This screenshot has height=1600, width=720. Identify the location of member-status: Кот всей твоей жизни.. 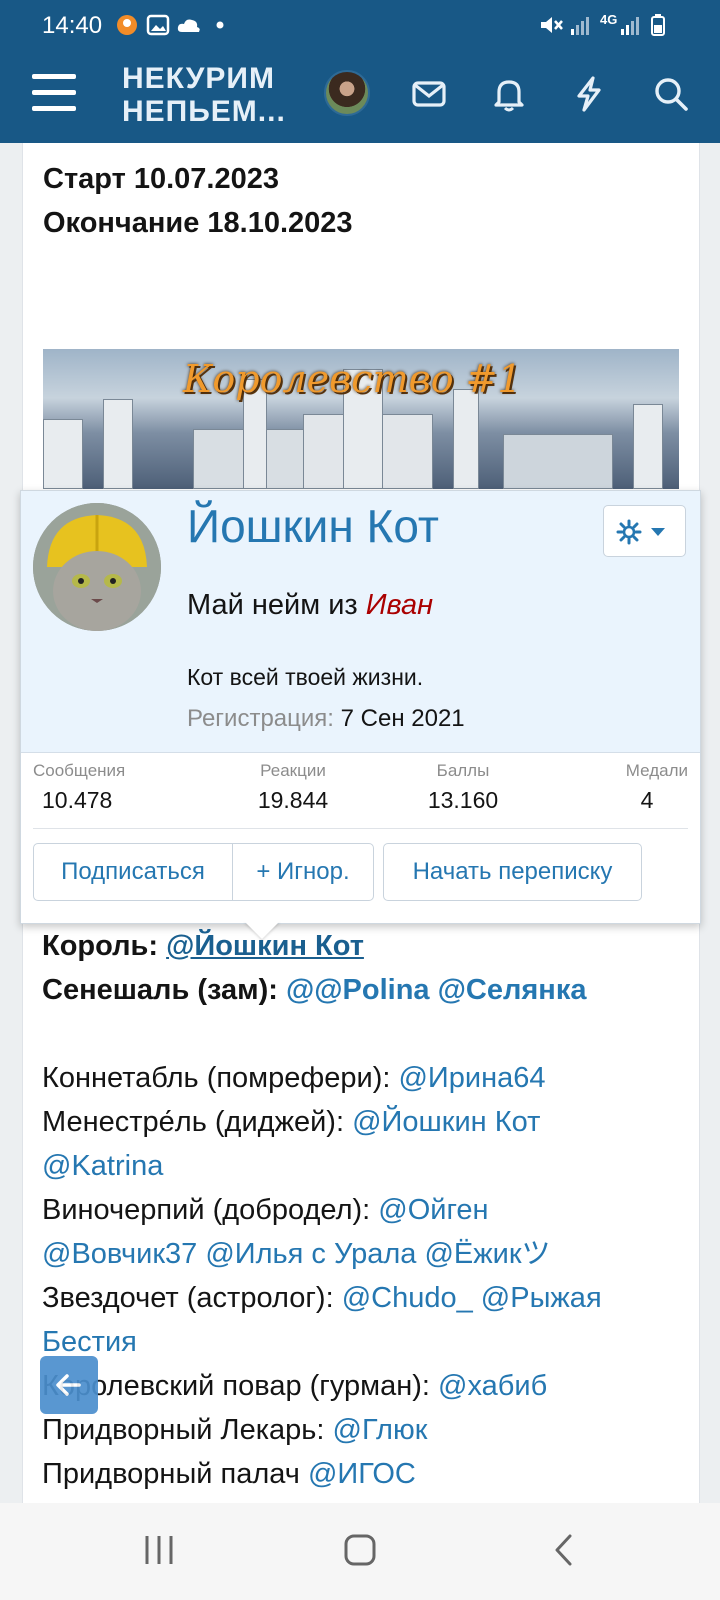
(305, 677).